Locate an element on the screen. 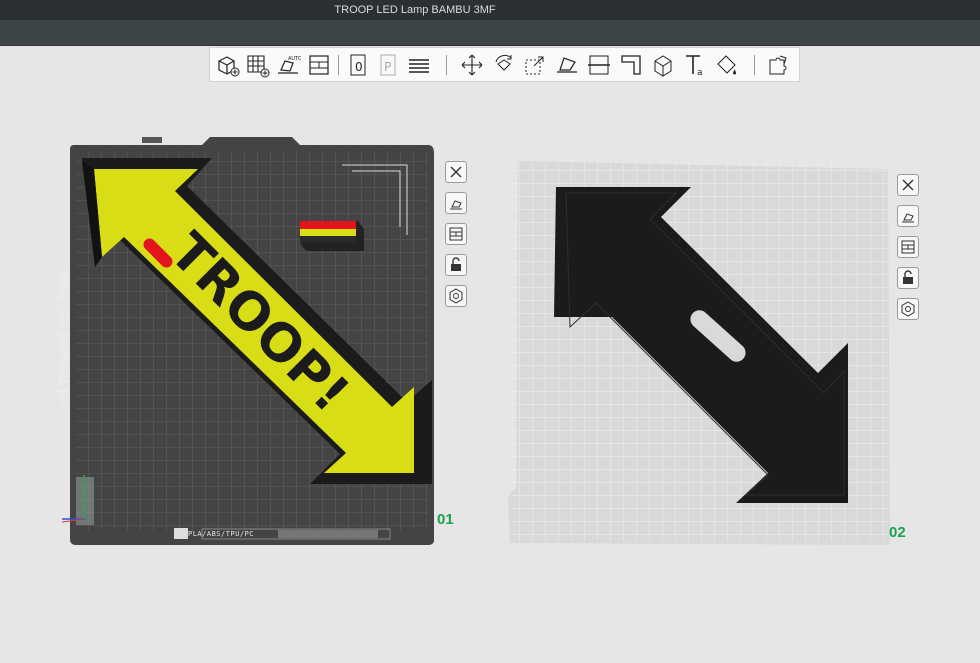 This screenshot has width=980, height=663. cube-add-icon is located at coordinates (229, 66).